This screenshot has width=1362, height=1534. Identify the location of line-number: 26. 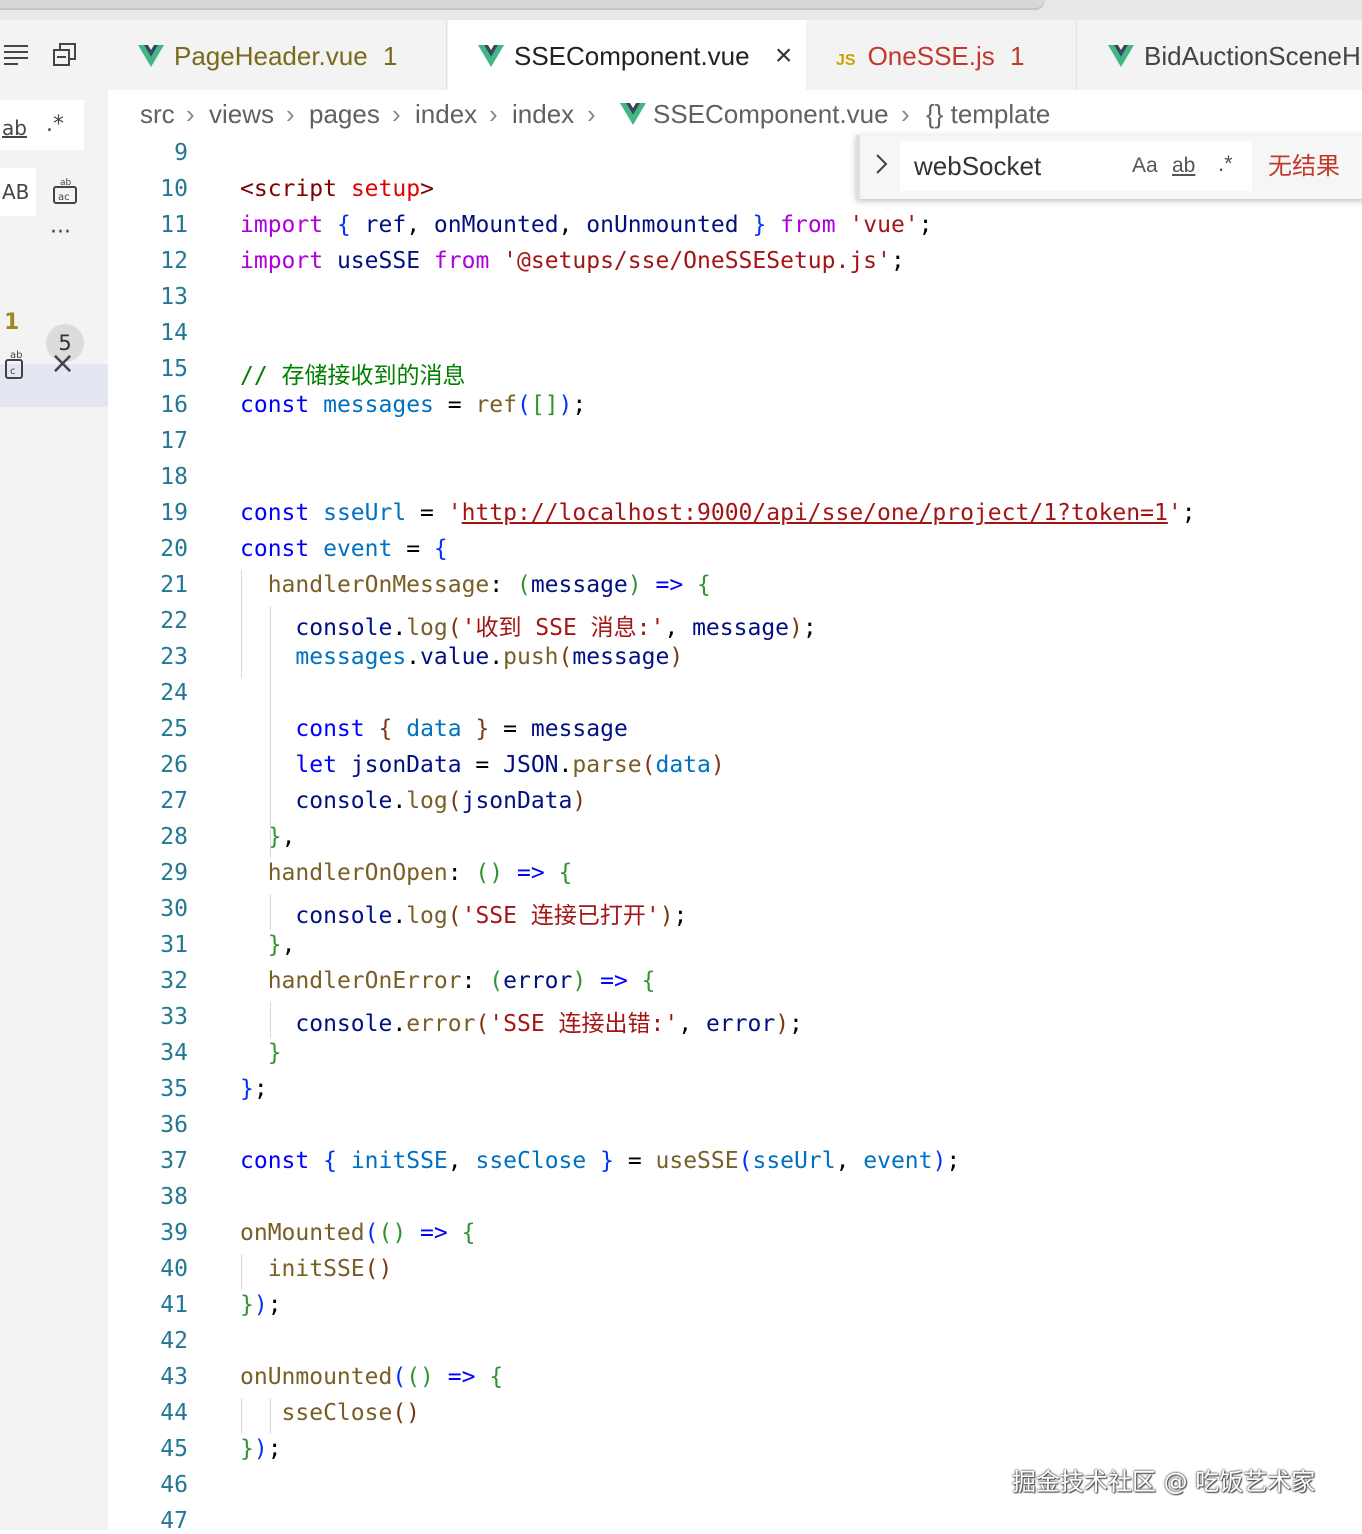
(174, 765).